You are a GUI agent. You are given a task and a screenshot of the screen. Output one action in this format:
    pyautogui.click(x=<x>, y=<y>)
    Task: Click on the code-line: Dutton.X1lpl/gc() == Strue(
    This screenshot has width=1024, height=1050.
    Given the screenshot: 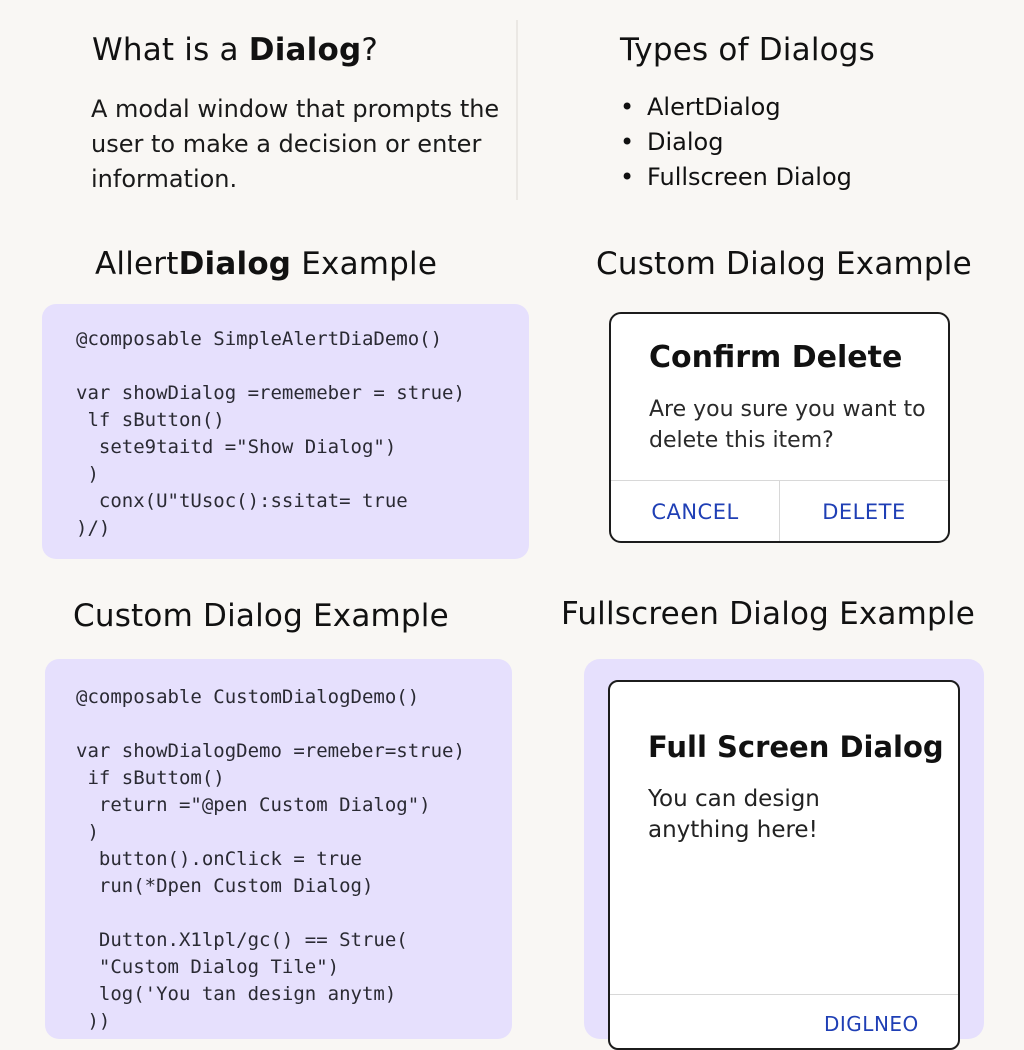 What is the action you would take?
    pyautogui.click(x=242, y=940)
    